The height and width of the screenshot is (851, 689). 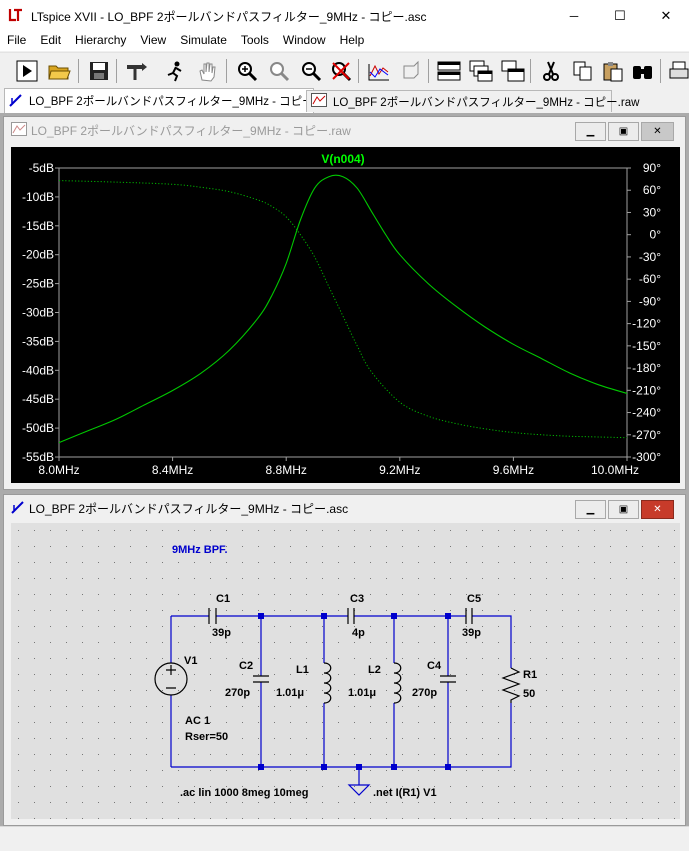 What do you see at coordinates (38, 457) in the screenshot?
I see `y-tick-label: -55dB` at bounding box center [38, 457].